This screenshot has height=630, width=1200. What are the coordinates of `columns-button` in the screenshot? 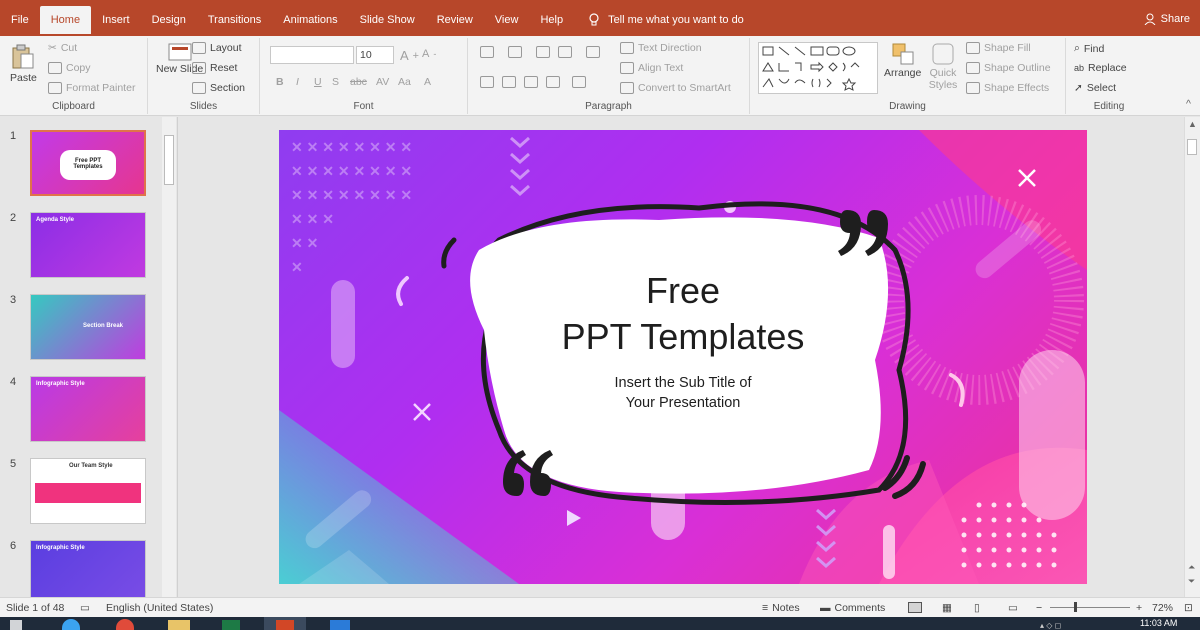 It's located at (579, 82).